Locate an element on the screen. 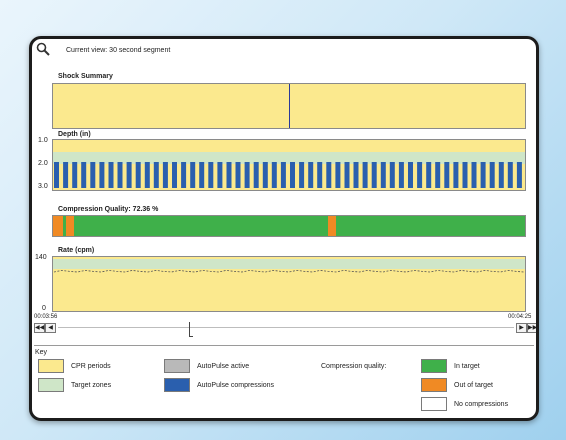 The width and height of the screenshot is (566, 440). autopulse-active-swatch is located at coordinates (177, 366).